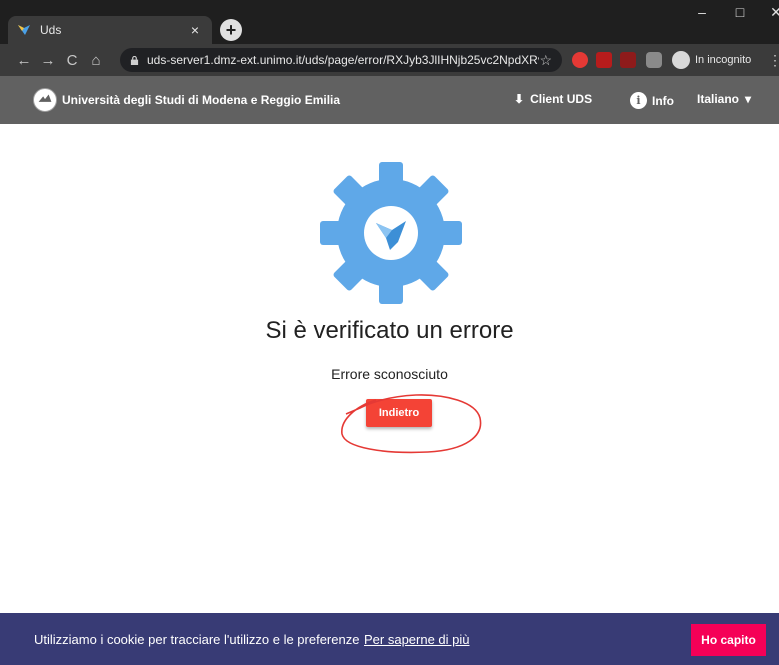 The height and width of the screenshot is (665, 779). I want to click on ublock-shield-icon, so click(628, 60).